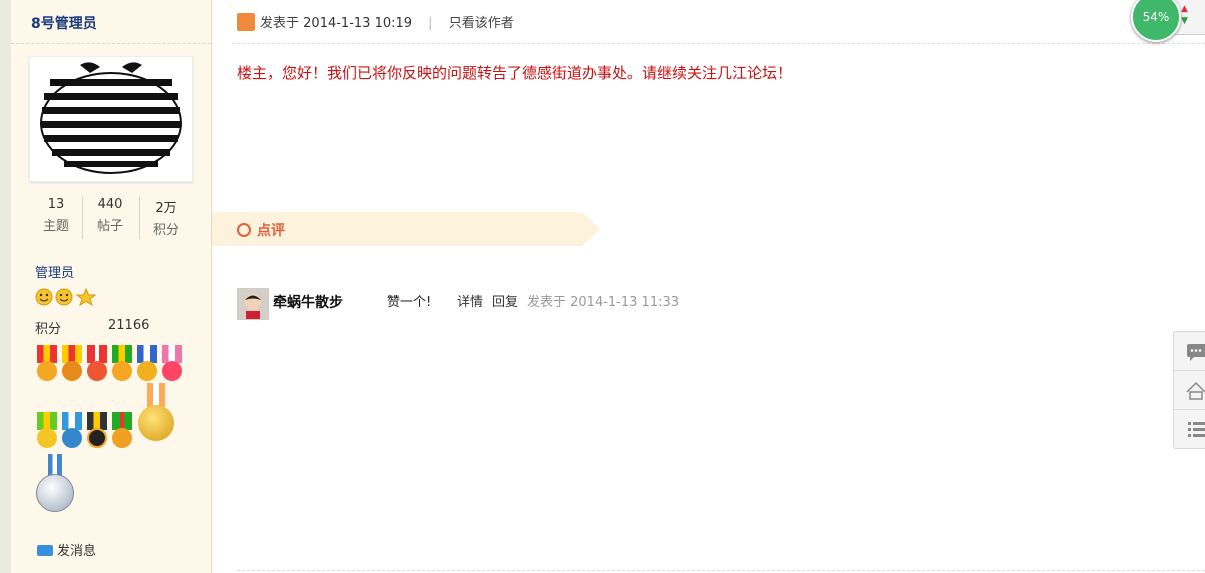 The height and width of the screenshot is (573, 1205). I want to click on posted-date: 2014-1-13 10:19, so click(358, 23).